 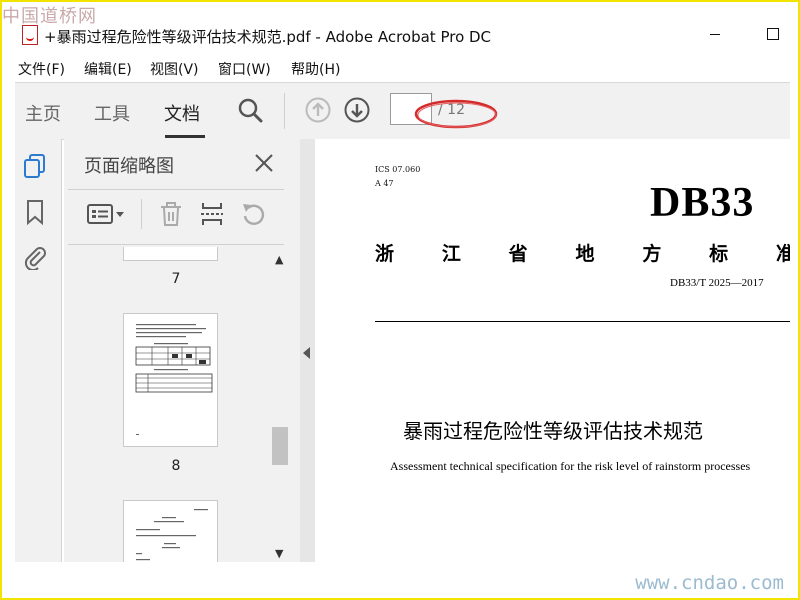 I want to click on attachment-icon, so click(x=35, y=257).